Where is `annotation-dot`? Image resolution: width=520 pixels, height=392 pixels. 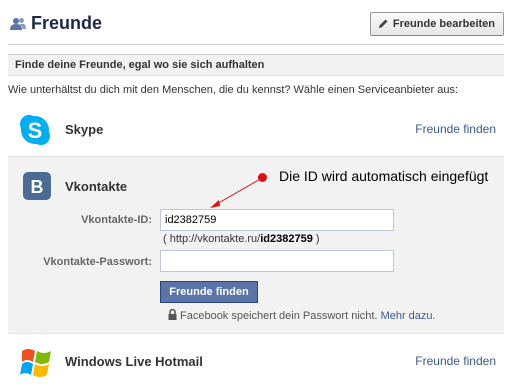 annotation-dot is located at coordinates (262, 177).